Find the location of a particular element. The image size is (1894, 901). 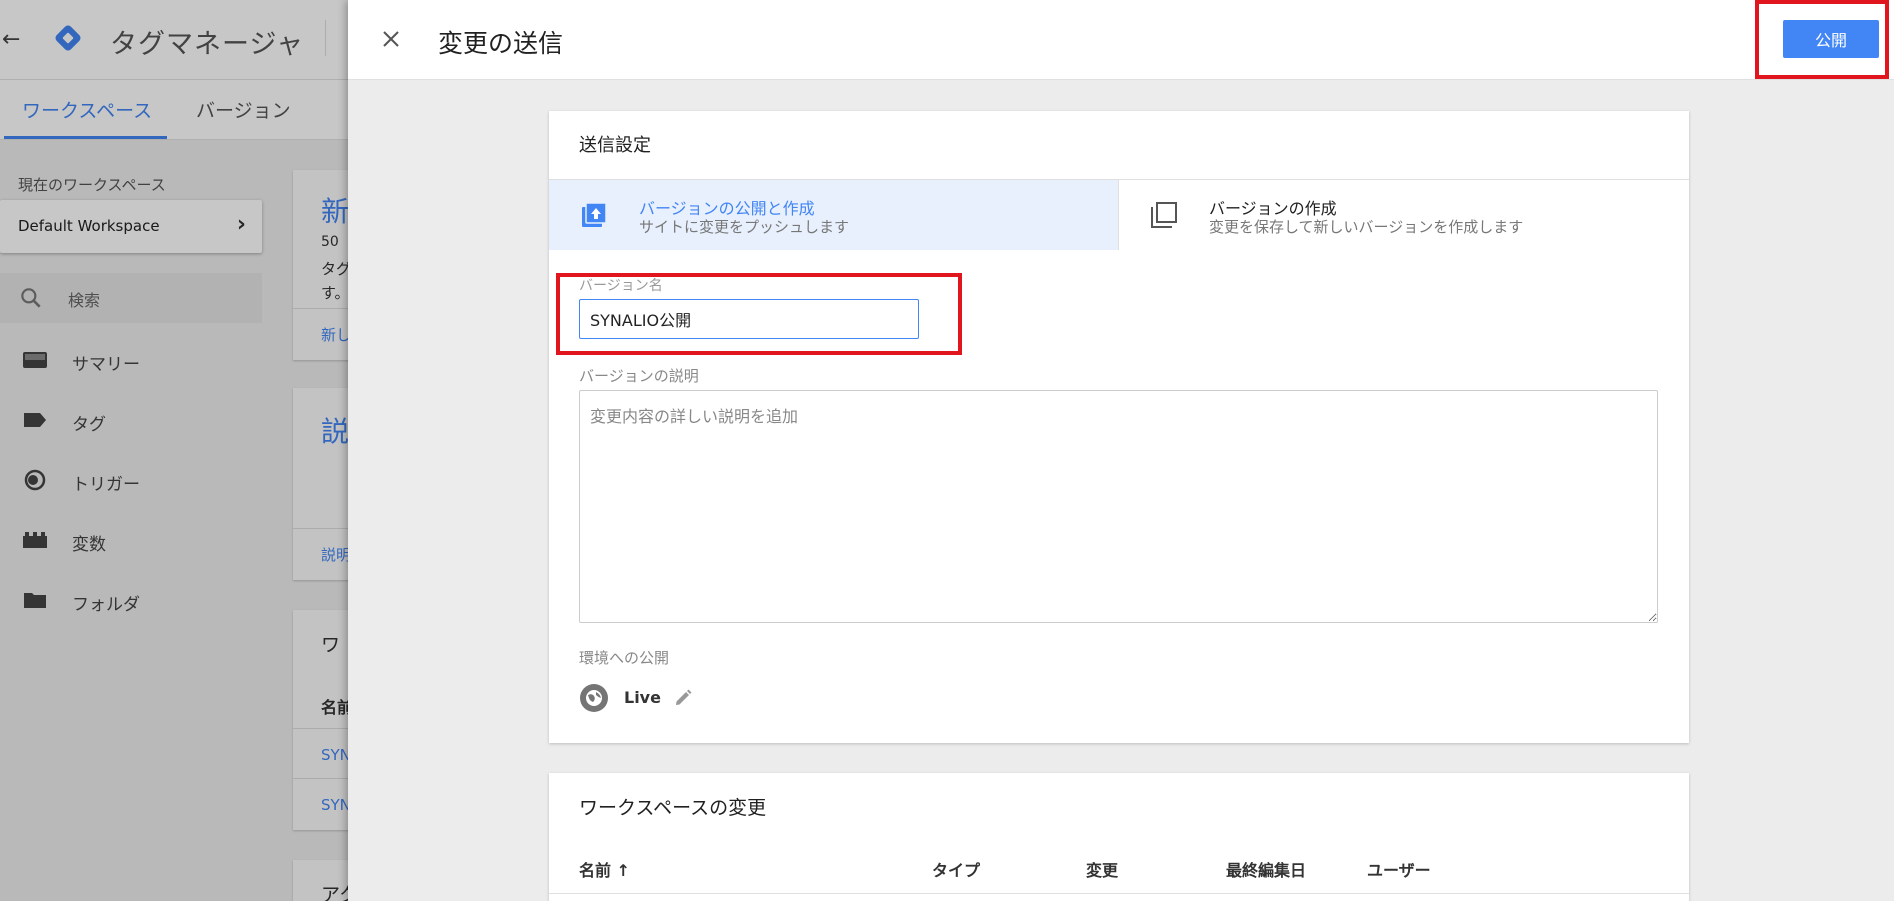

option-create-version: バージョンの作成 変更を保存して新しいバージョンを作成します is located at coordinates (1404, 215).